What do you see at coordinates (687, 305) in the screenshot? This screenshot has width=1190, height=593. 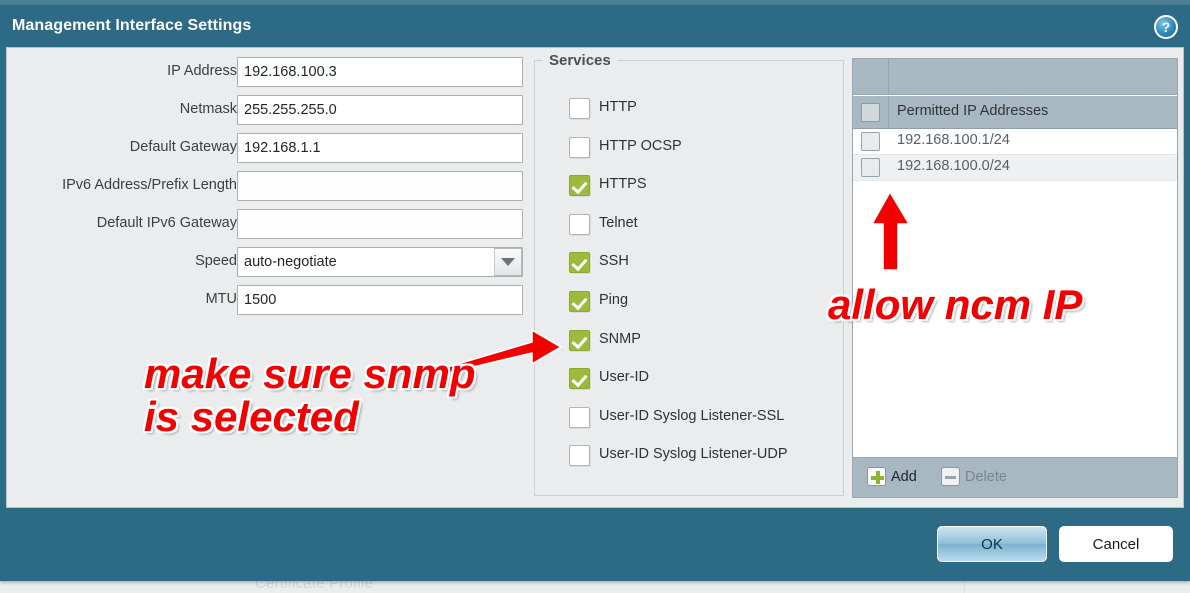 I see `service-row-ping: Ping` at bounding box center [687, 305].